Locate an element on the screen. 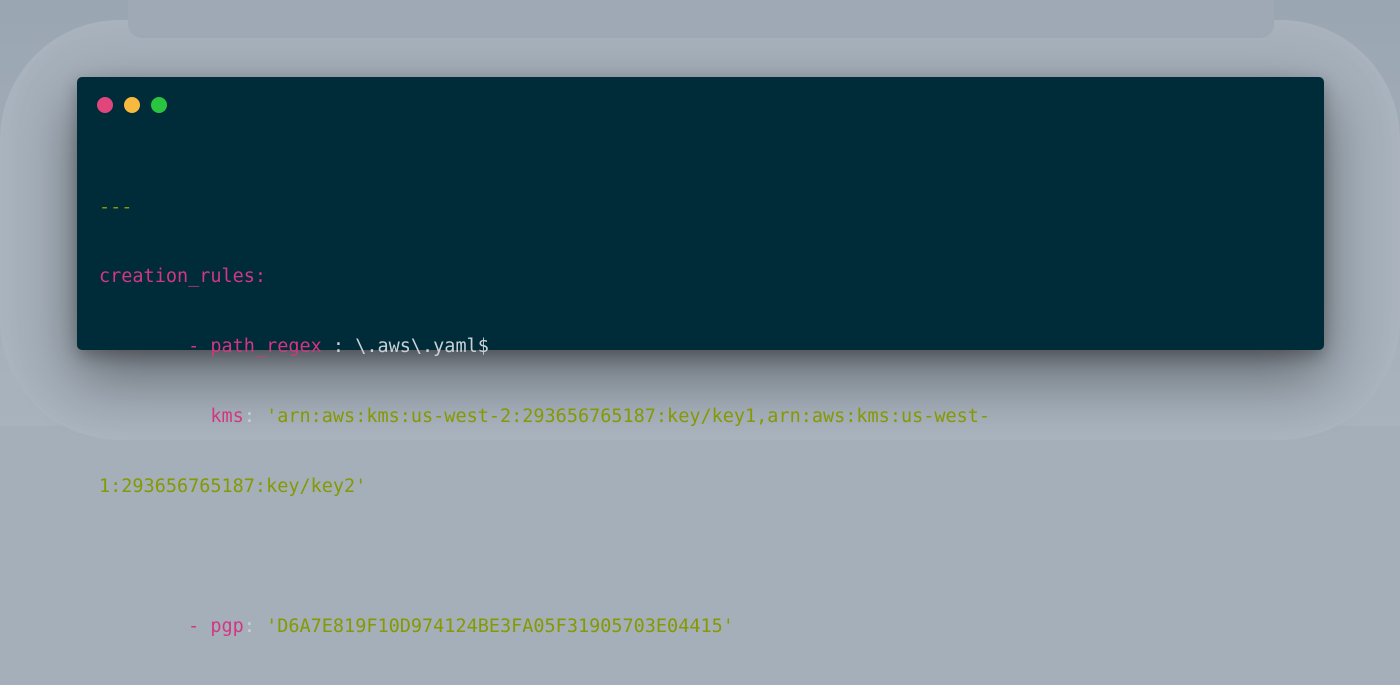 This screenshot has height=685, width=1400. yaml-key-pgp: pgp is located at coordinates (227, 626).